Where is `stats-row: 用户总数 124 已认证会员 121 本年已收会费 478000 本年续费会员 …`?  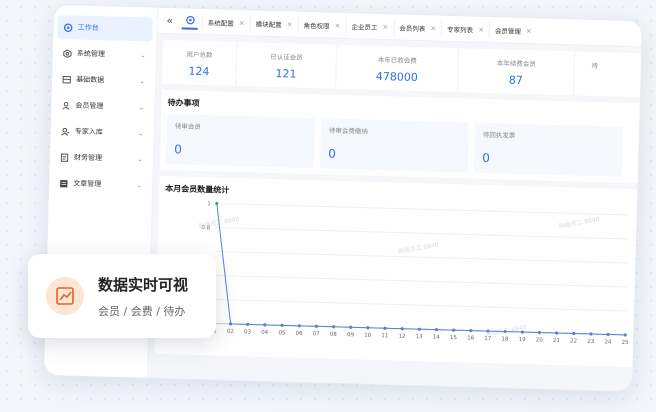 stats-row: 用户总数 124 已认证会员 121 本年已收会费 478000 本年续费会员 … is located at coordinates (402, 68).